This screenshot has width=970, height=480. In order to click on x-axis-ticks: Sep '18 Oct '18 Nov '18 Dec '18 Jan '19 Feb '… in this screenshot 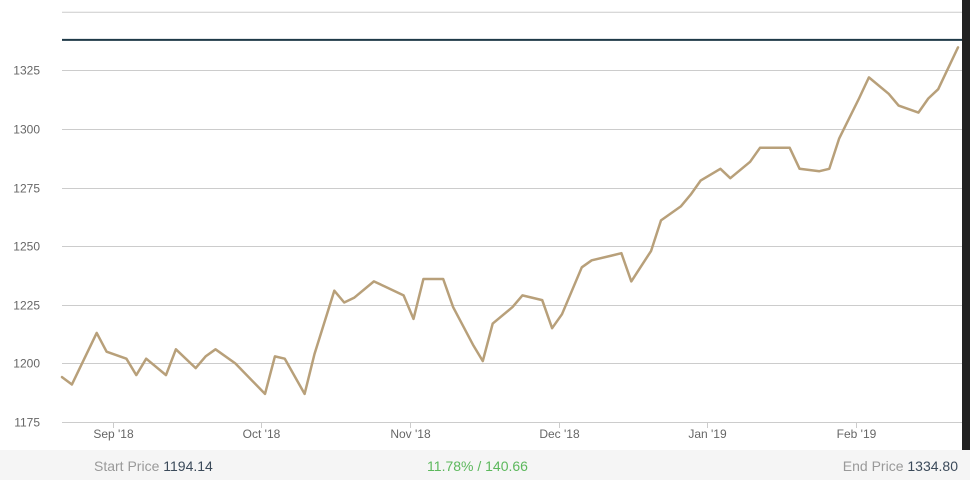, I will do `click(485, 431)`.